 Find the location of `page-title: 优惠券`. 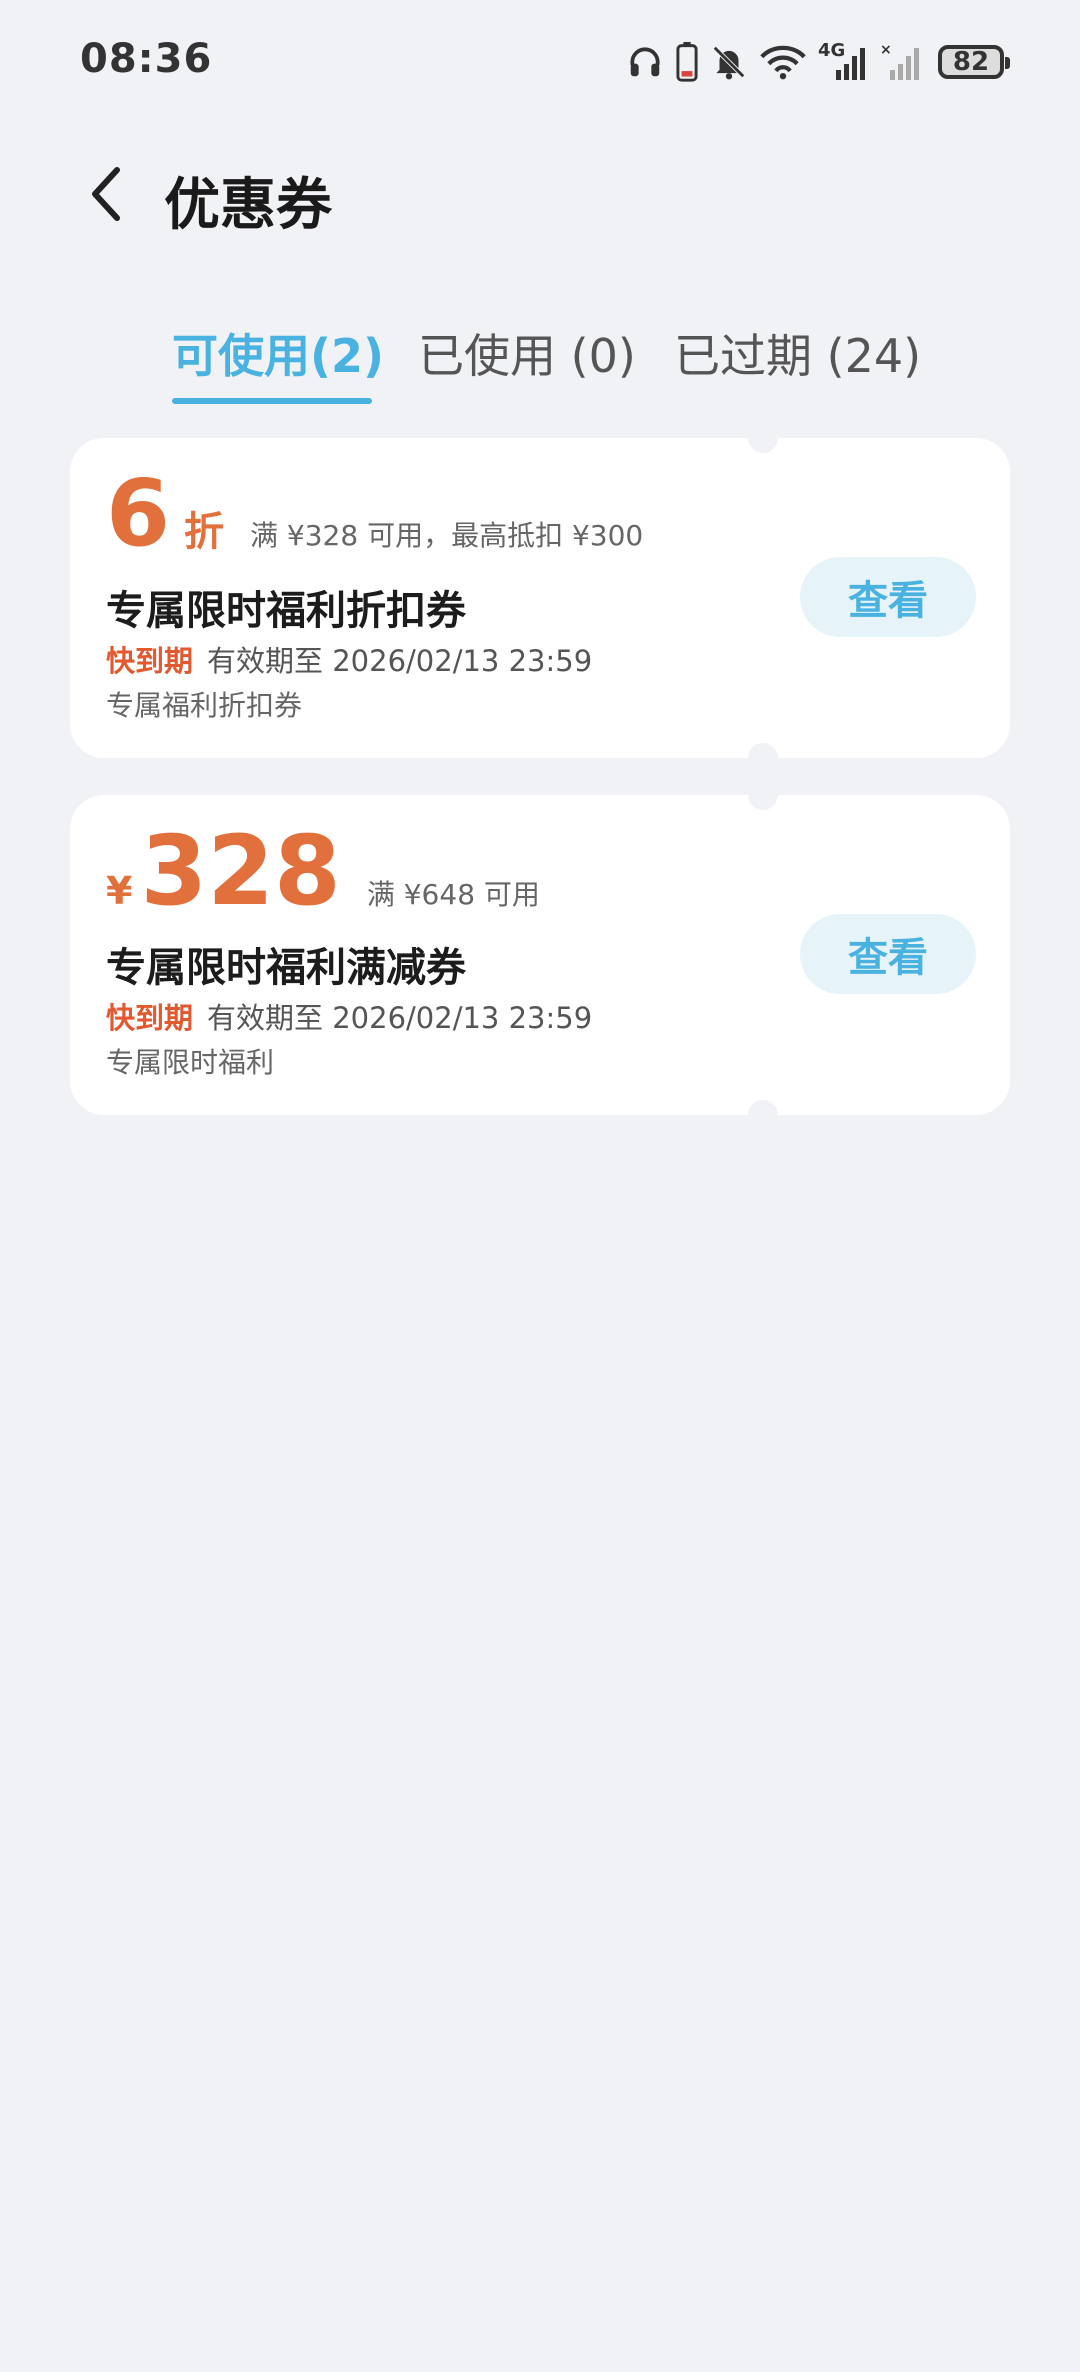

page-title: 优惠券 is located at coordinates (248, 205).